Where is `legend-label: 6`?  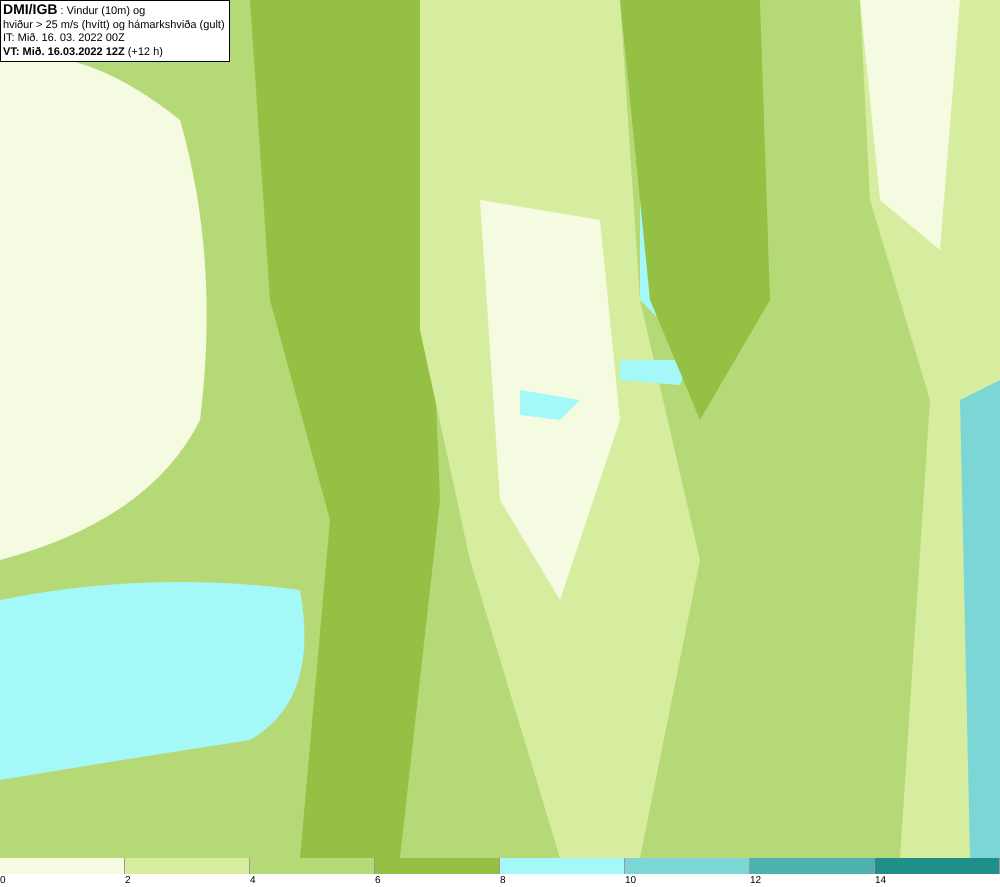 legend-label: 6 is located at coordinates (378, 880).